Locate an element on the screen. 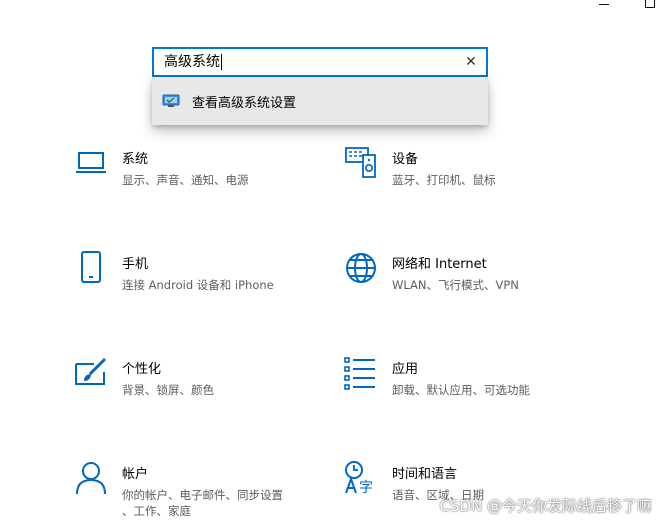  tile-system: 系统 显示、声音、通知、电源 is located at coordinates (161, 167).